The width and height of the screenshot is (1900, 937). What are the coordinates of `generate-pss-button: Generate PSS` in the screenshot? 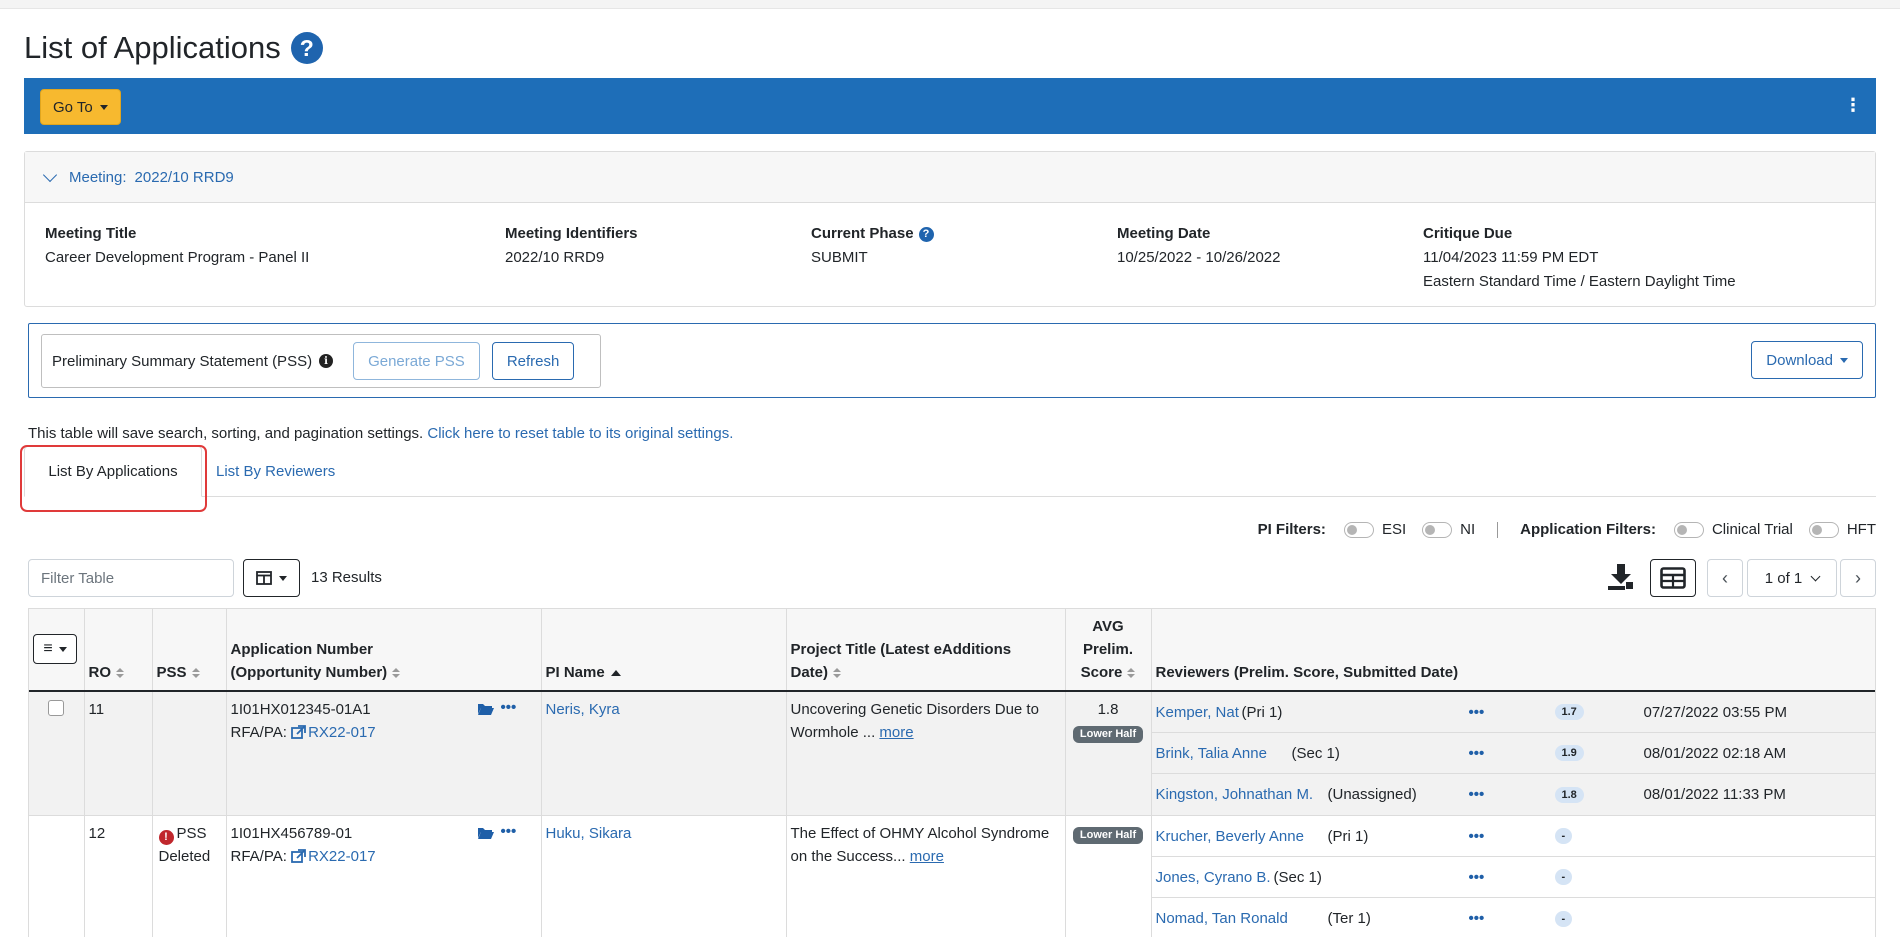 It's located at (416, 361).